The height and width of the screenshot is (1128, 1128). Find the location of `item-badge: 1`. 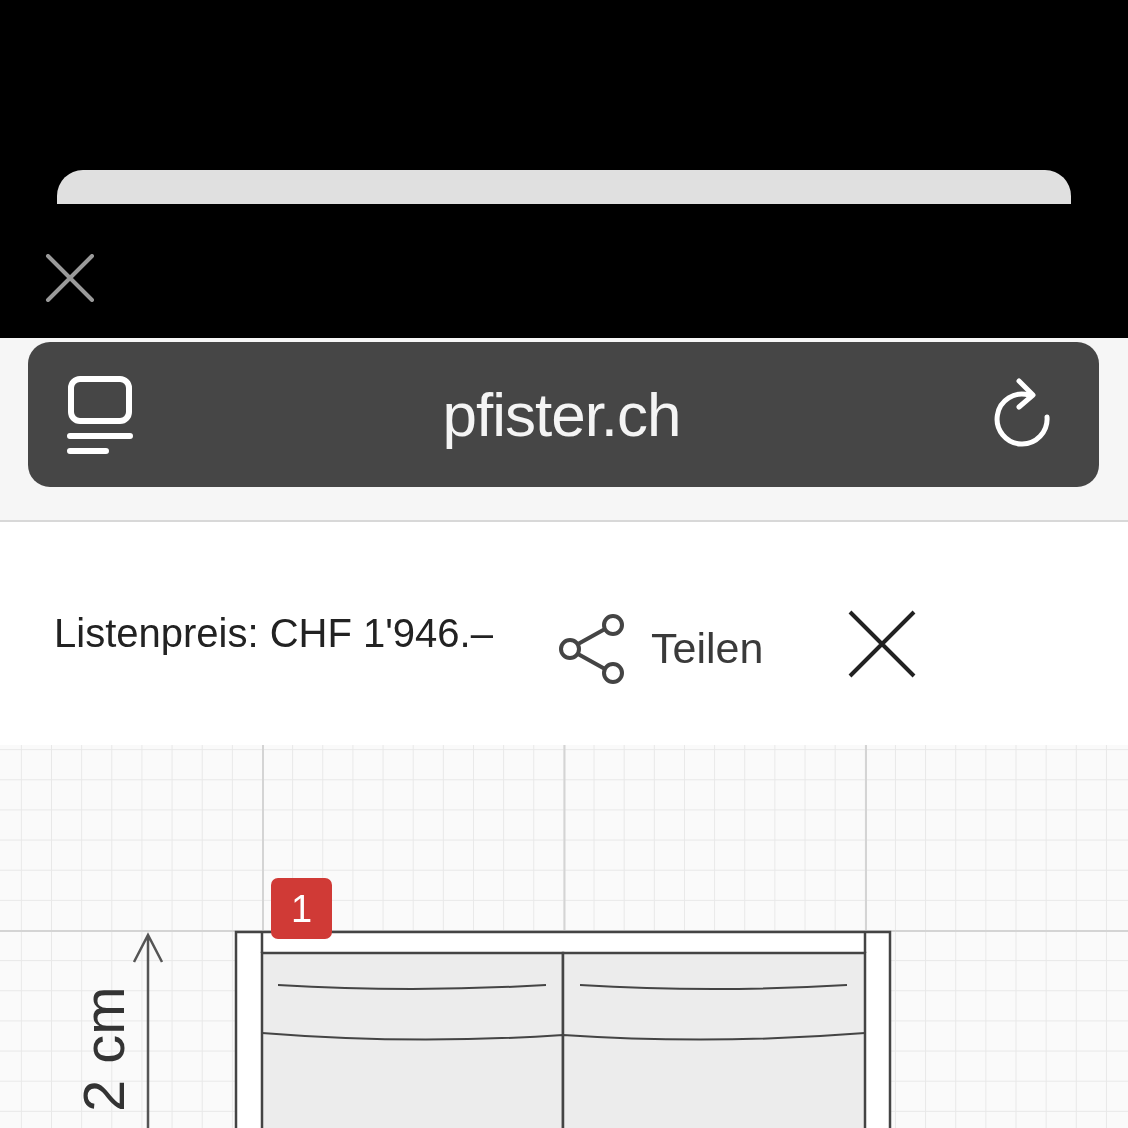

item-badge: 1 is located at coordinates (301, 908).